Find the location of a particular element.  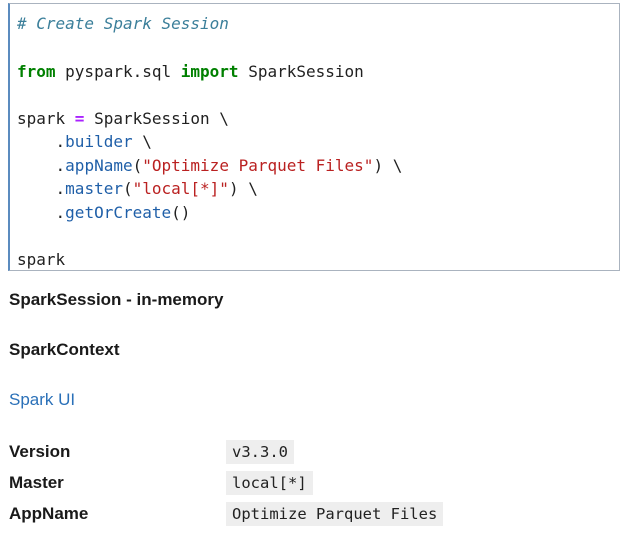

code-line: spark is located at coordinates (41, 260).